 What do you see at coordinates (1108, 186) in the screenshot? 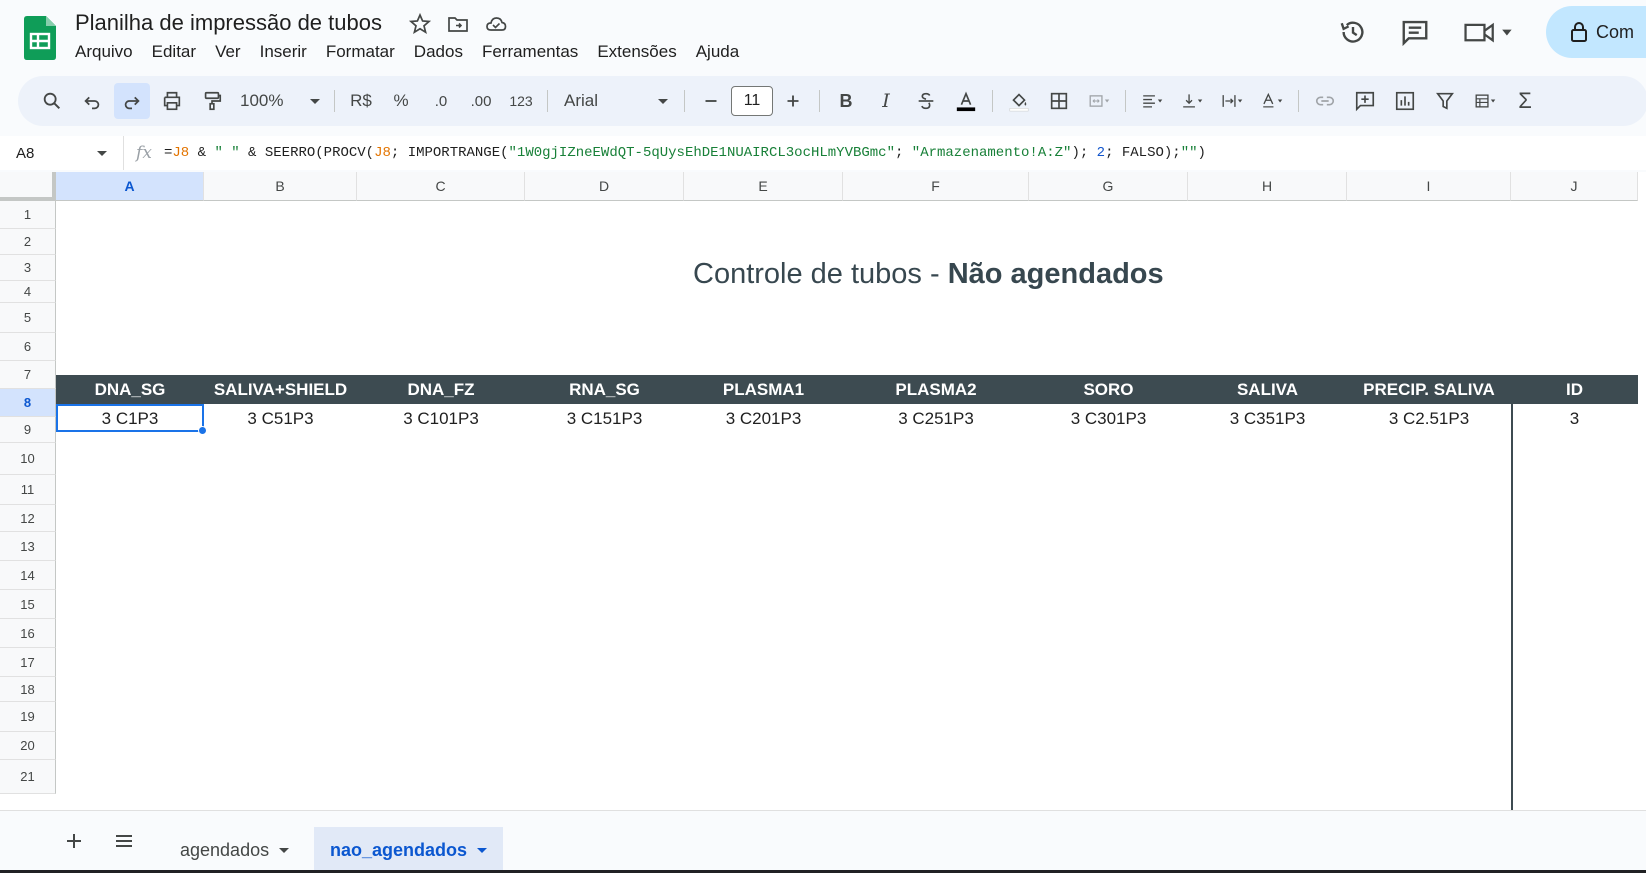
I see `column-header-g: G` at bounding box center [1108, 186].